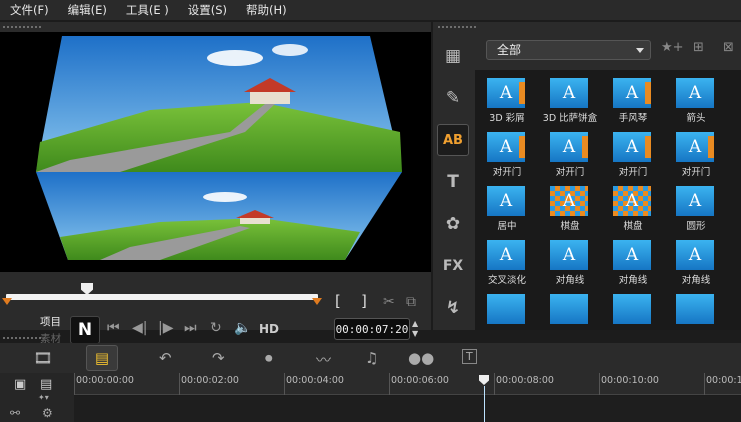 This screenshot has width=741, height=422. Describe the element at coordinates (509, 50) in the screenshot. I see `category-value: 全部` at that location.